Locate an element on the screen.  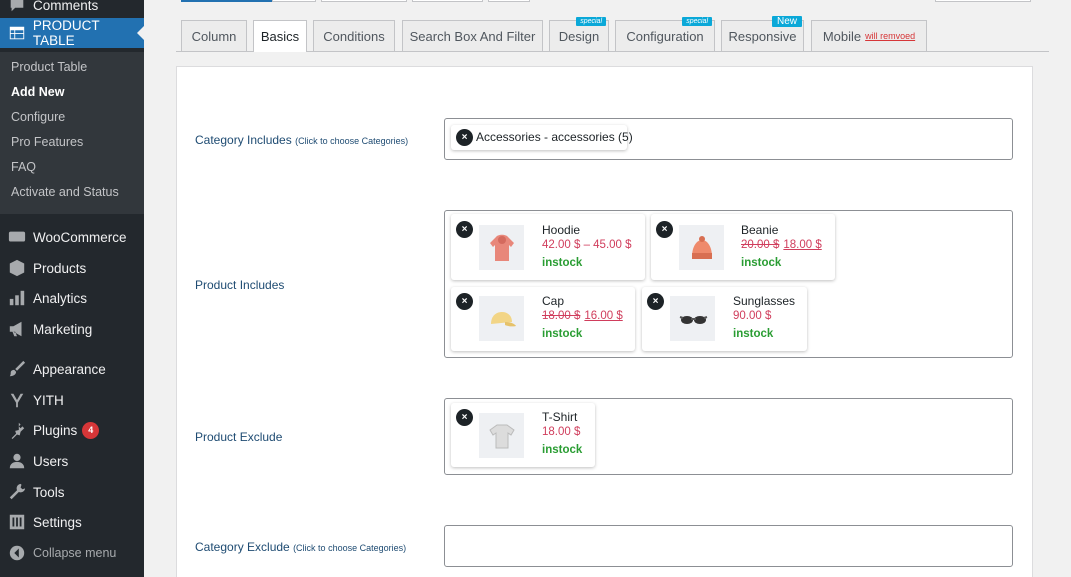
menu-item-woocommerce: WooCommerce is located at coordinates (72, 237).